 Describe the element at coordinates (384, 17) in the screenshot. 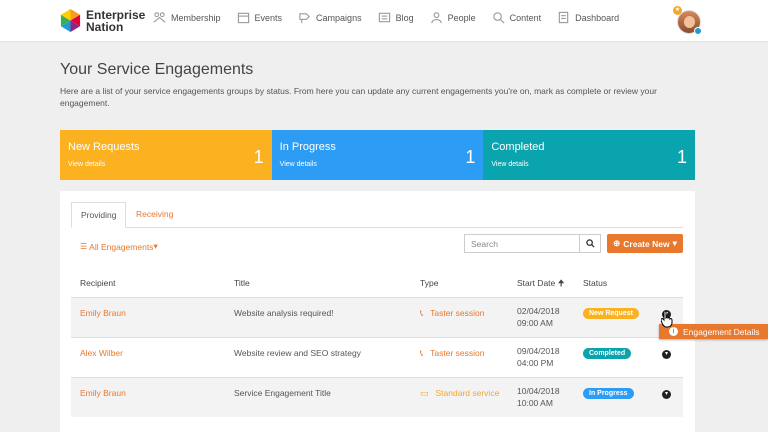

I see `blog-icon` at that location.